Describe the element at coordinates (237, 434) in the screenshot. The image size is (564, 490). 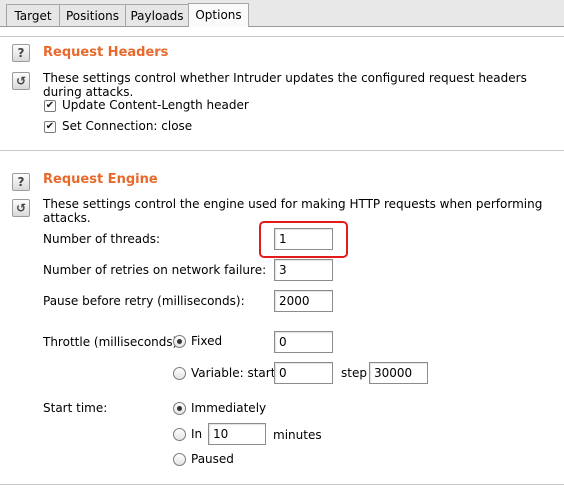
I see `start-in-minutes-input: 10` at that location.